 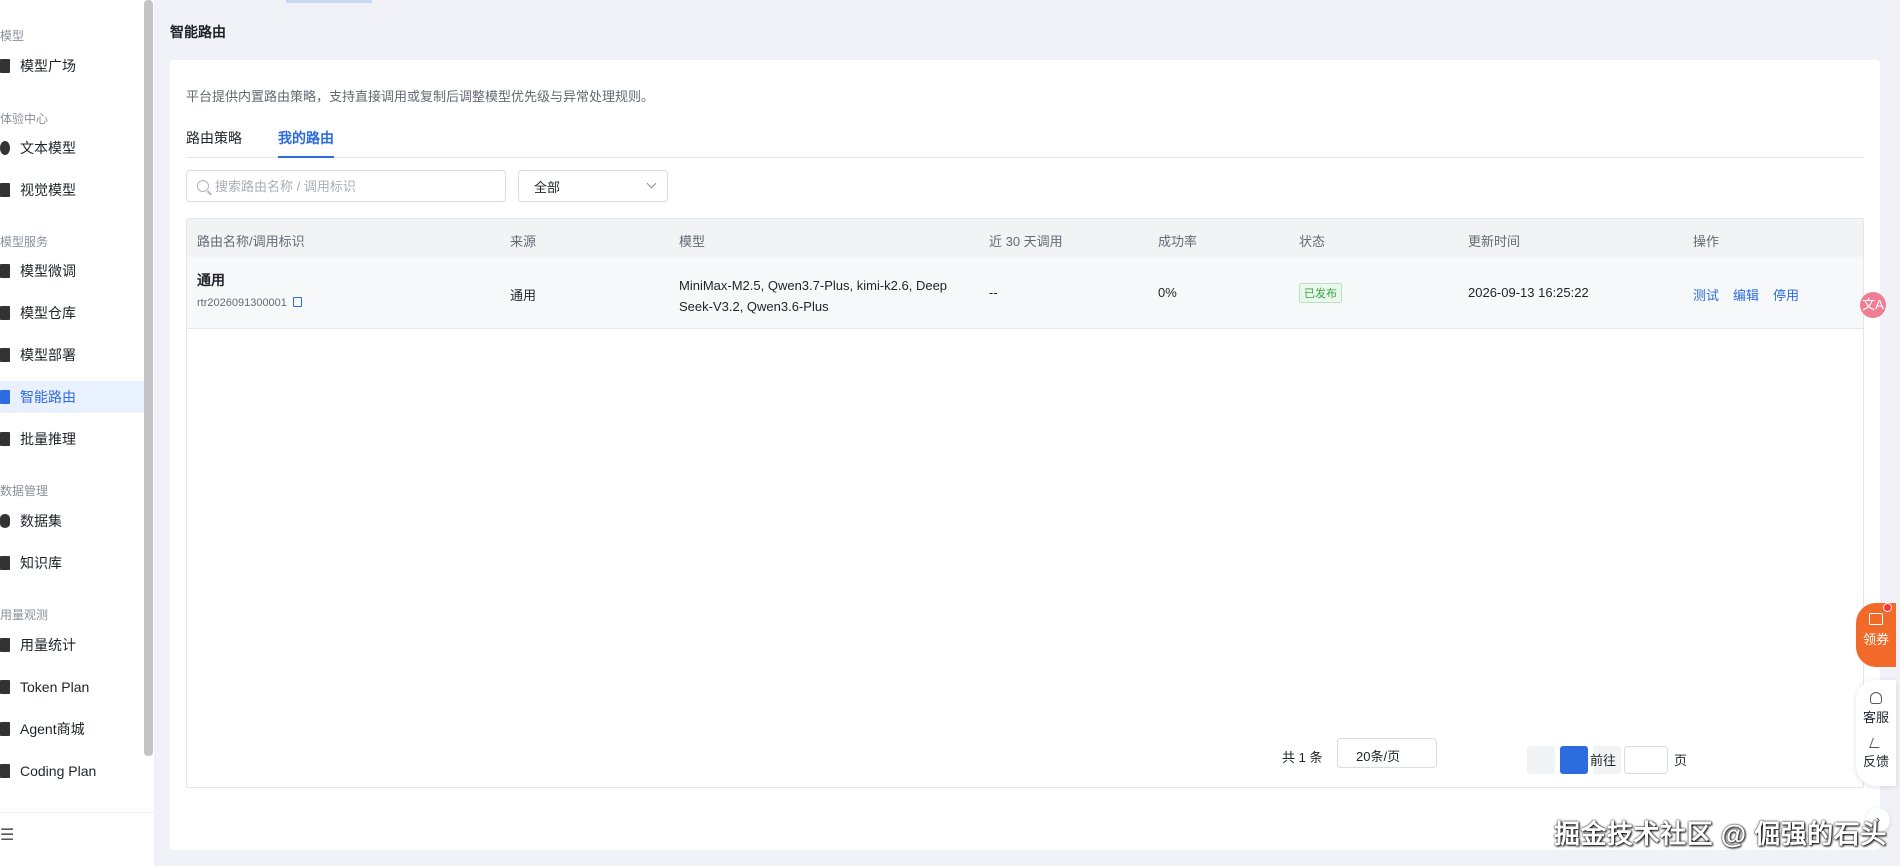 I want to click on edit-icon, so click(x=1876, y=743).